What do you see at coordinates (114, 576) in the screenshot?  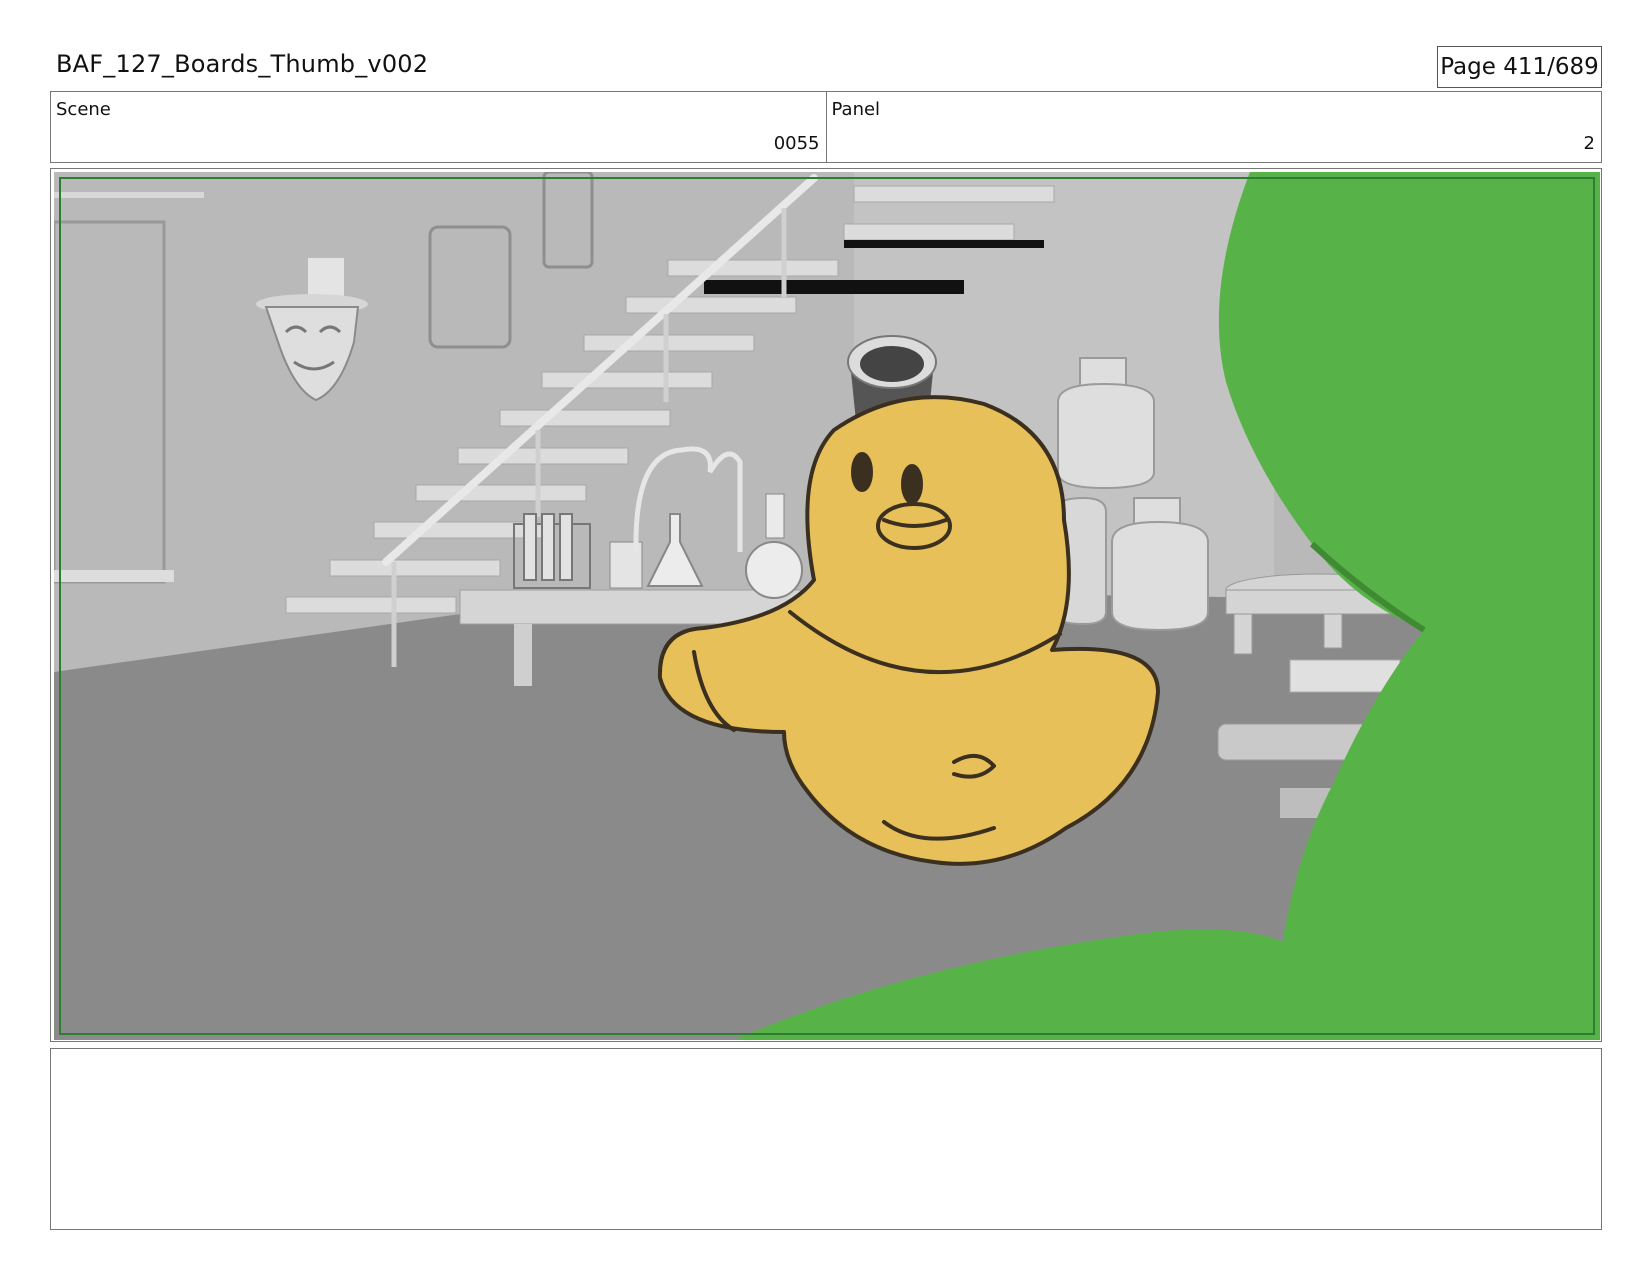 I see `wall-ledge` at bounding box center [114, 576].